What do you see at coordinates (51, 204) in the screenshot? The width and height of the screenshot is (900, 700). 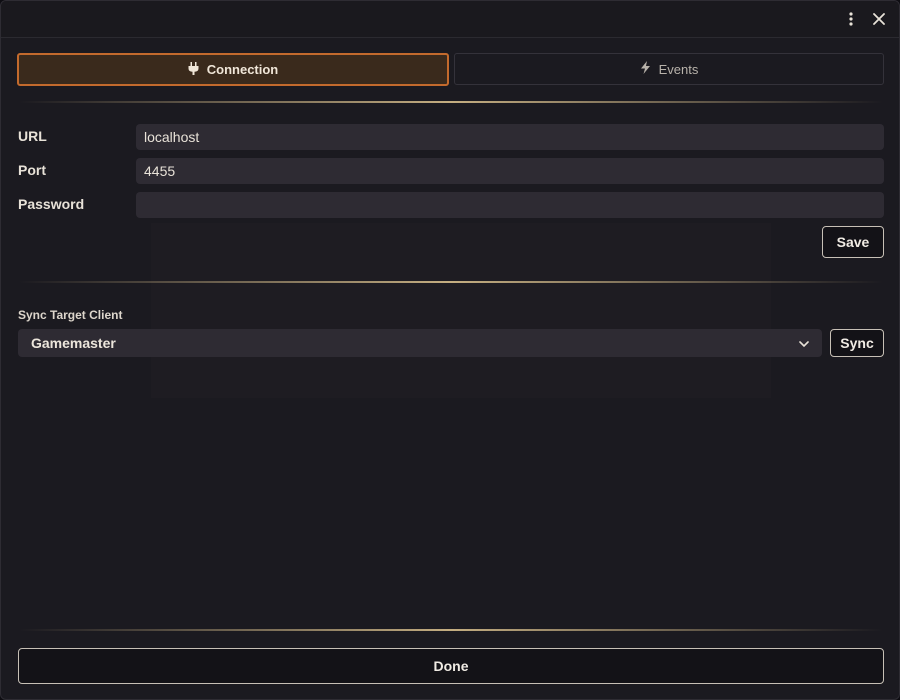 I see `password-label: Password` at bounding box center [51, 204].